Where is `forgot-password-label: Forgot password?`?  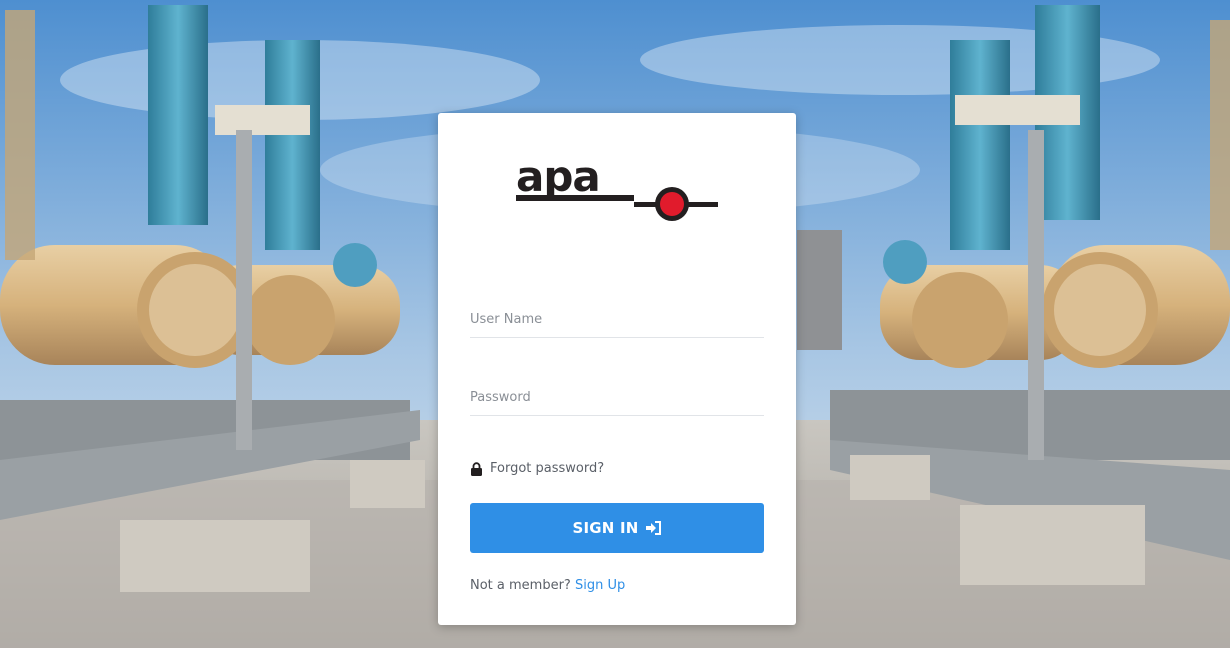
forgot-password-label: Forgot password? is located at coordinates (547, 468).